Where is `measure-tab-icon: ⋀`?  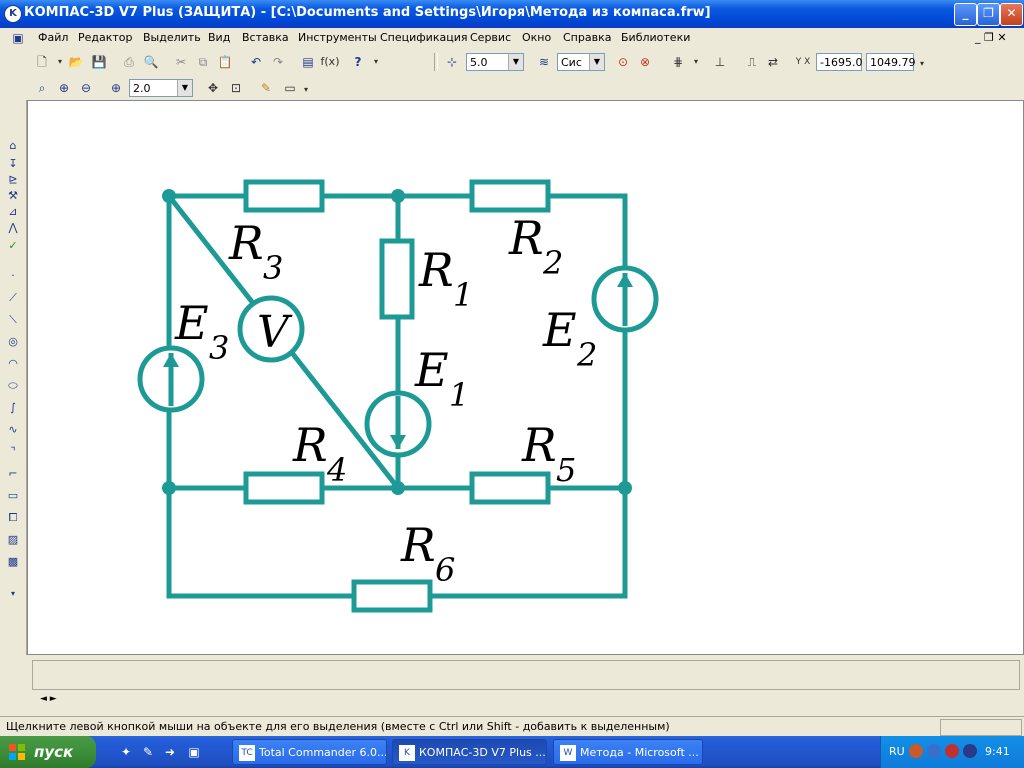 measure-tab-icon: ⋀ is located at coordinates (13, 228).